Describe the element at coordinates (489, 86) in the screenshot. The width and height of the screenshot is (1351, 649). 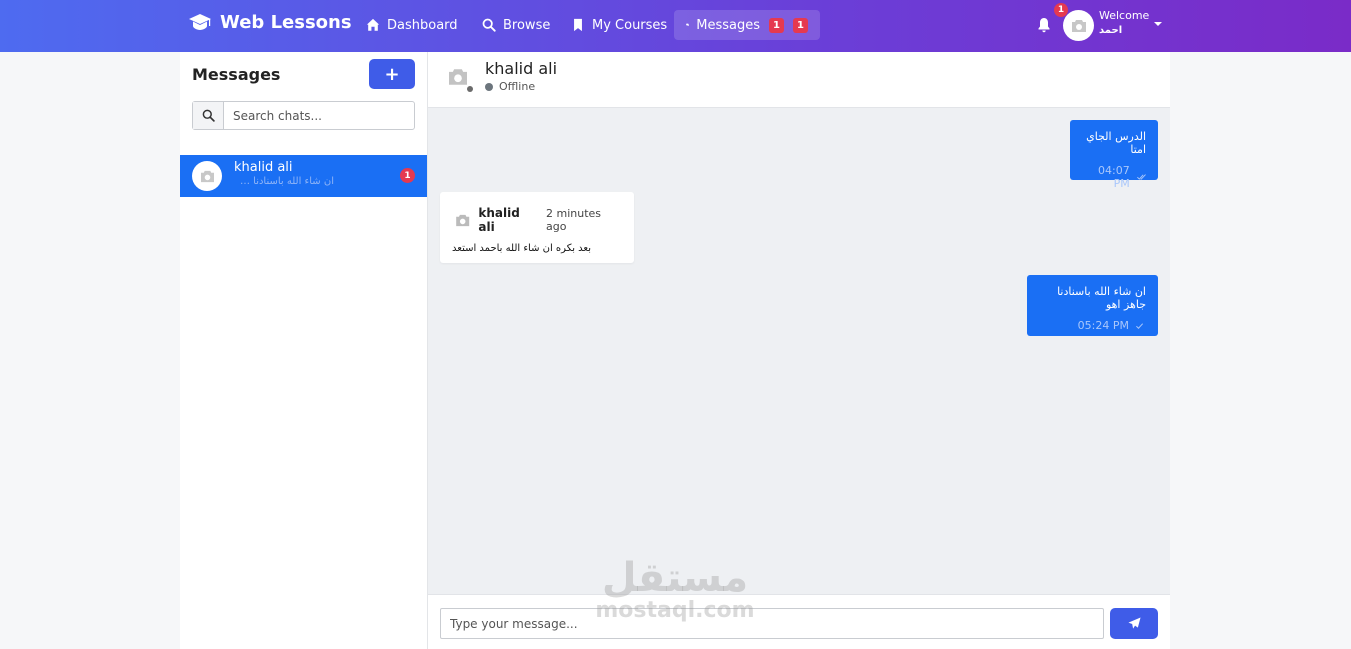
I see `status-dot` at that location.